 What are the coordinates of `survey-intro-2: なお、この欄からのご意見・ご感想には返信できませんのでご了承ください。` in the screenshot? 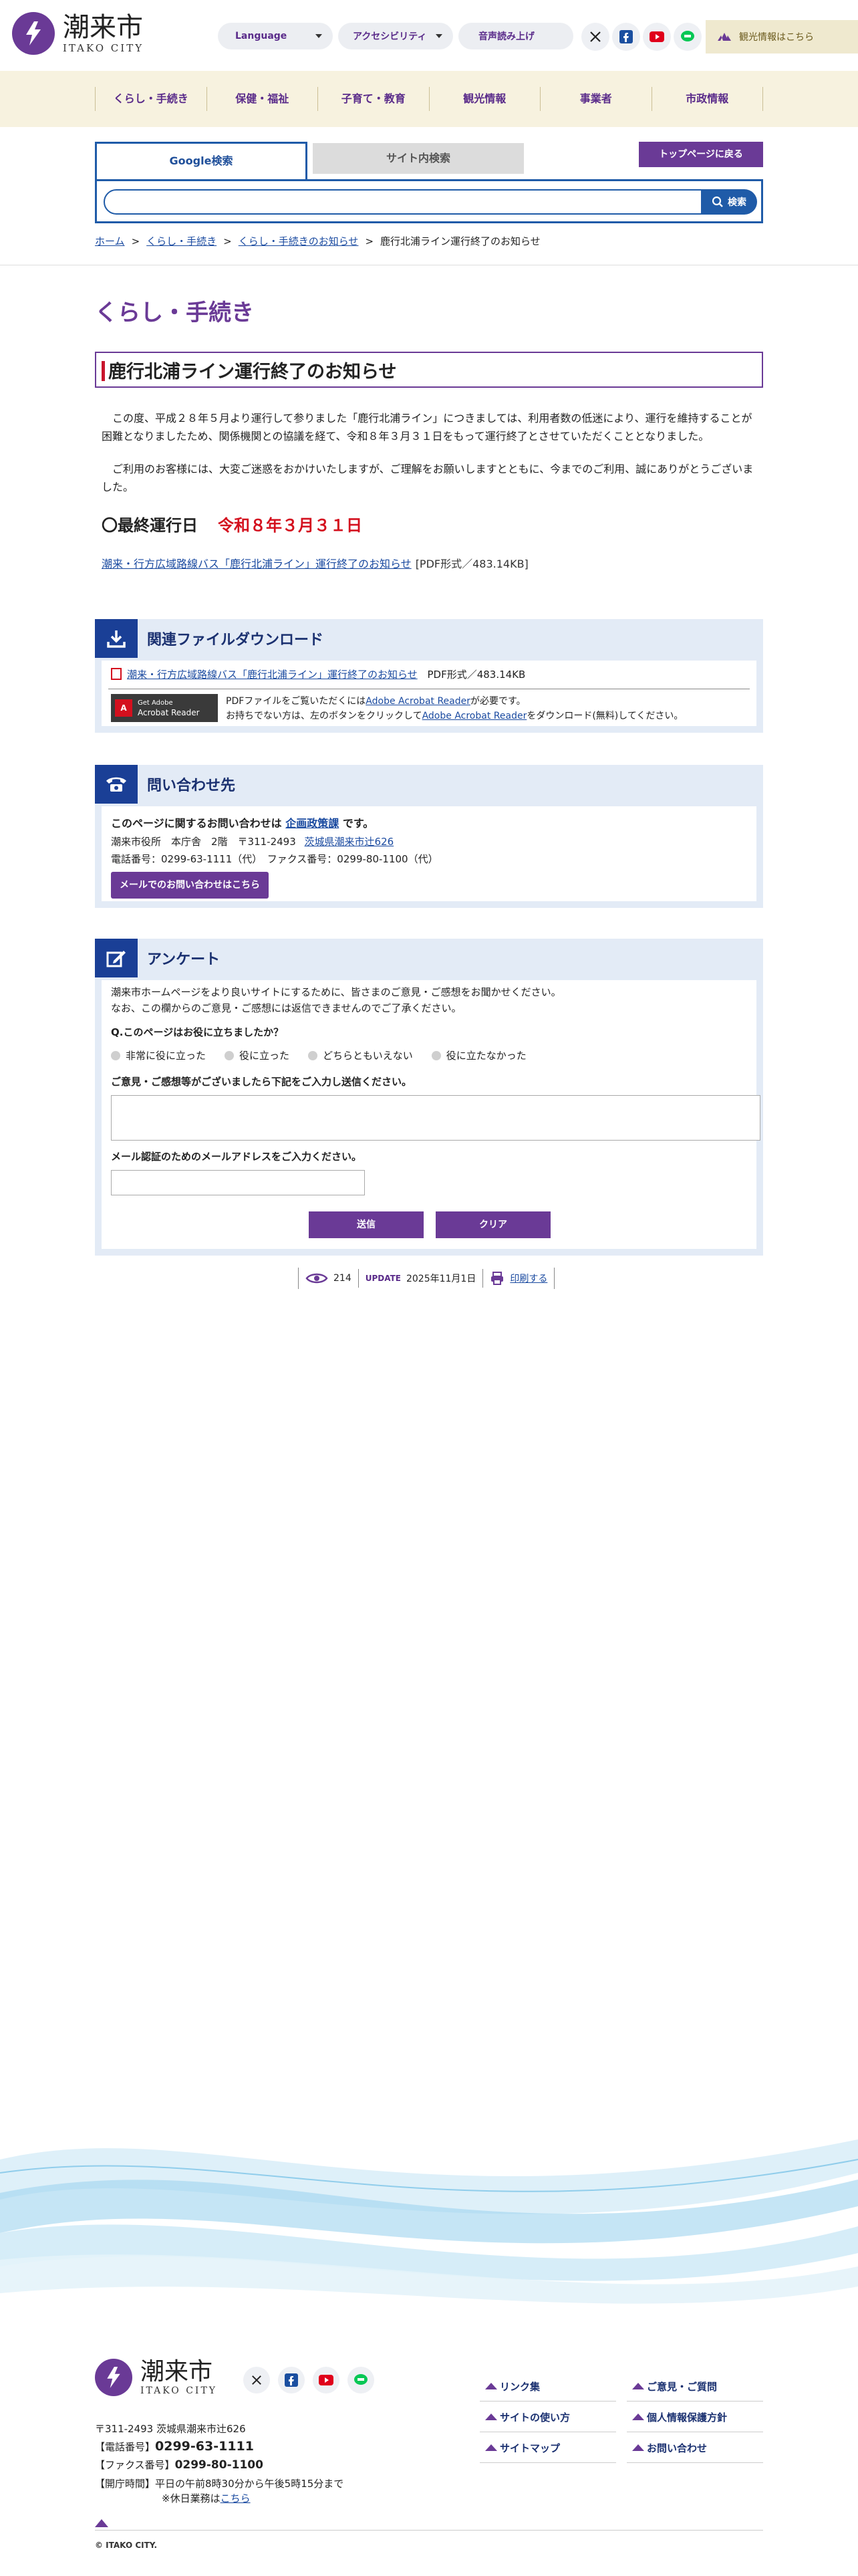 It's located at (286, 1008).